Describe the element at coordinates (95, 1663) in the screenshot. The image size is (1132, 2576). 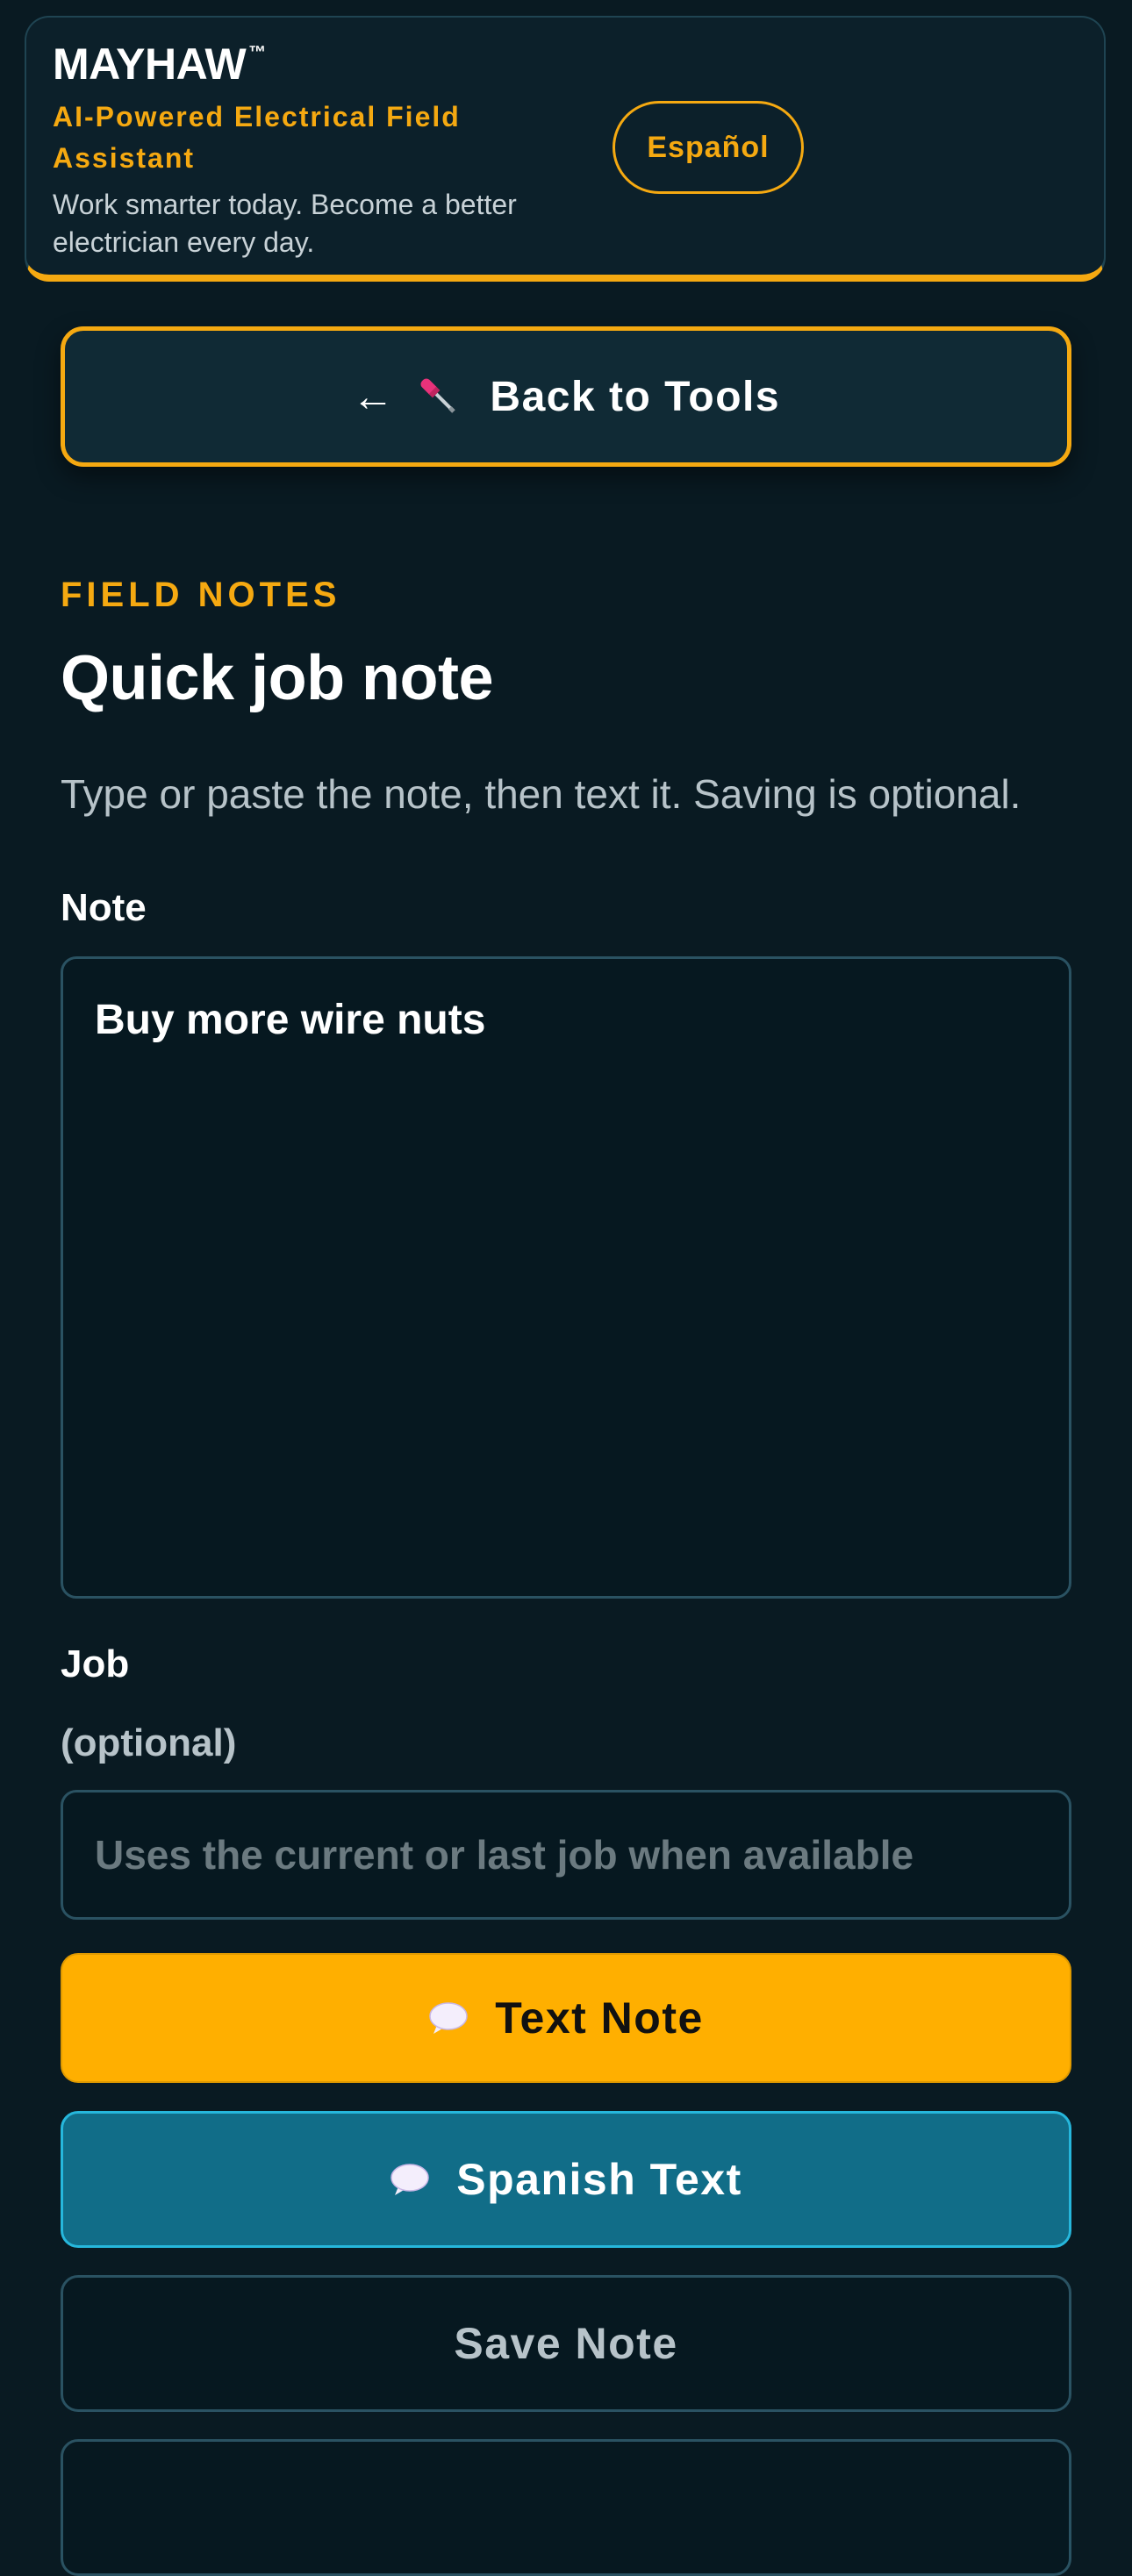
I see `job-label: Job` at that location.